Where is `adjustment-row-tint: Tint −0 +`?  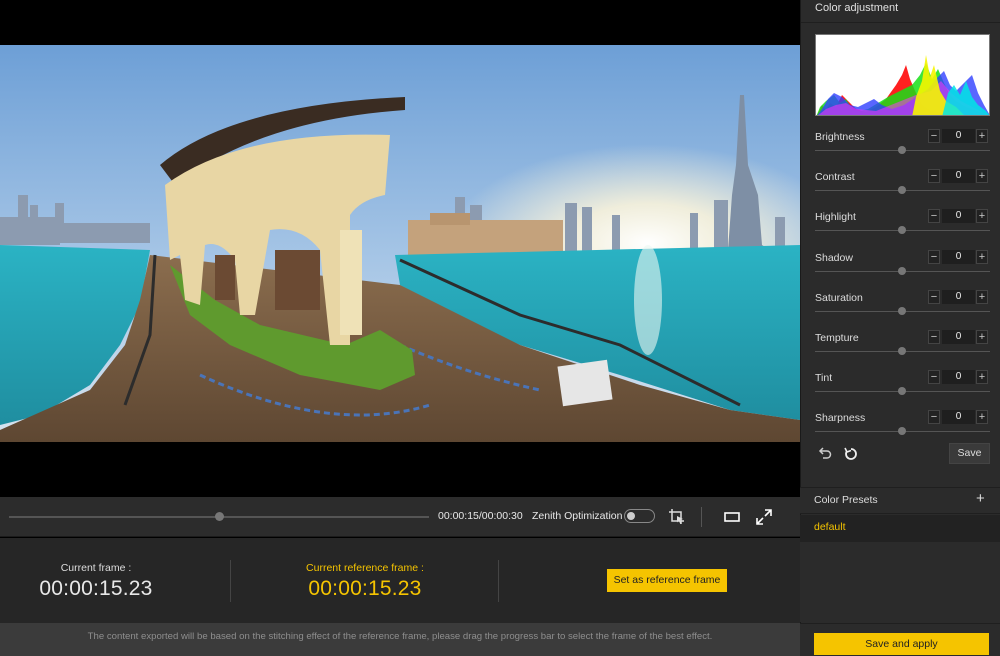
adjustment-row-tint: Tint −0 + is located at coordinates (900, 389).